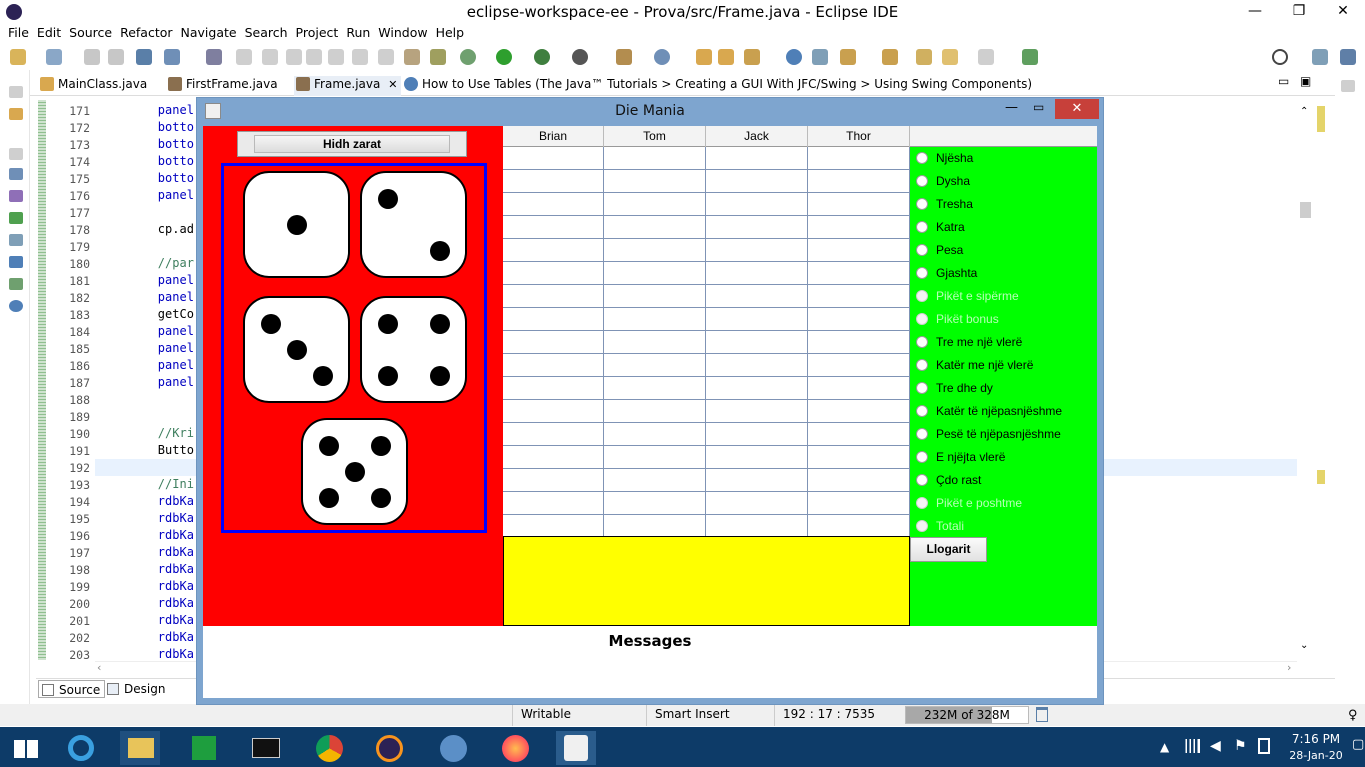 This screenshot has height=767, width=1365. Describe the element at coordinates (468, 57) in the screenshot. I see `debug-icon` at that location.